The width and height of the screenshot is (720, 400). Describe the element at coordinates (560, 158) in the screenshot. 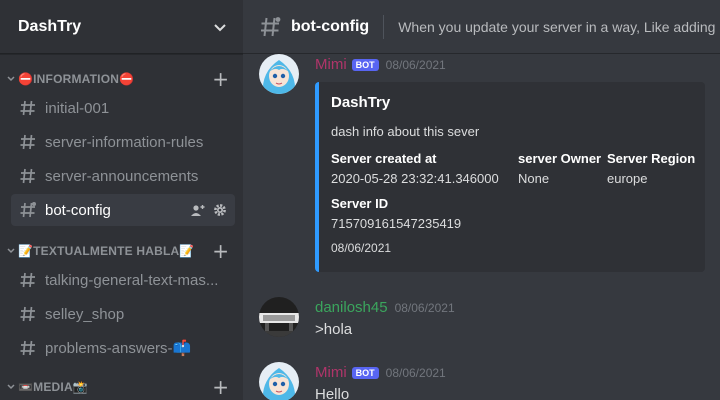

I see `embed-field-name: server Owner` at that location.